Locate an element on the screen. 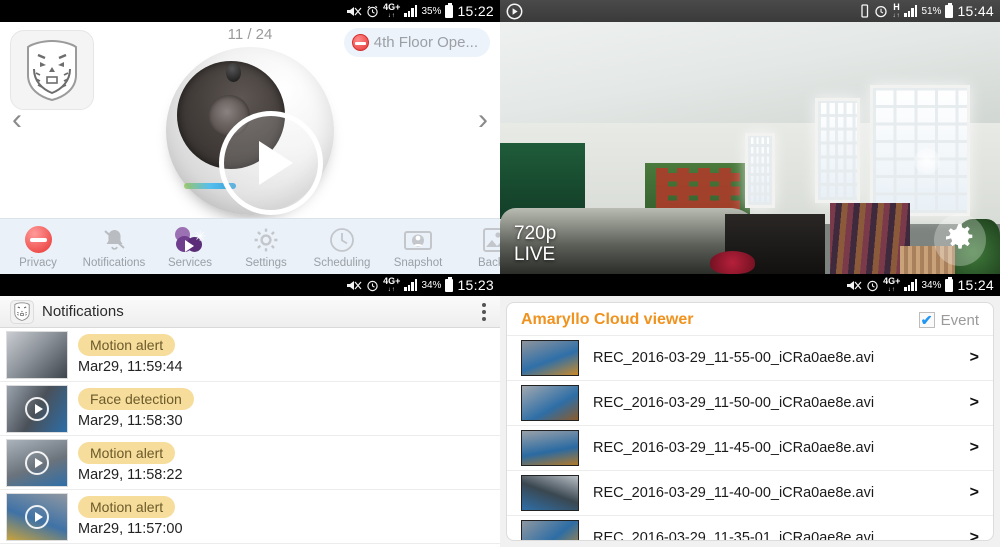  video-lens-flare is located at coordinates (927, 161).